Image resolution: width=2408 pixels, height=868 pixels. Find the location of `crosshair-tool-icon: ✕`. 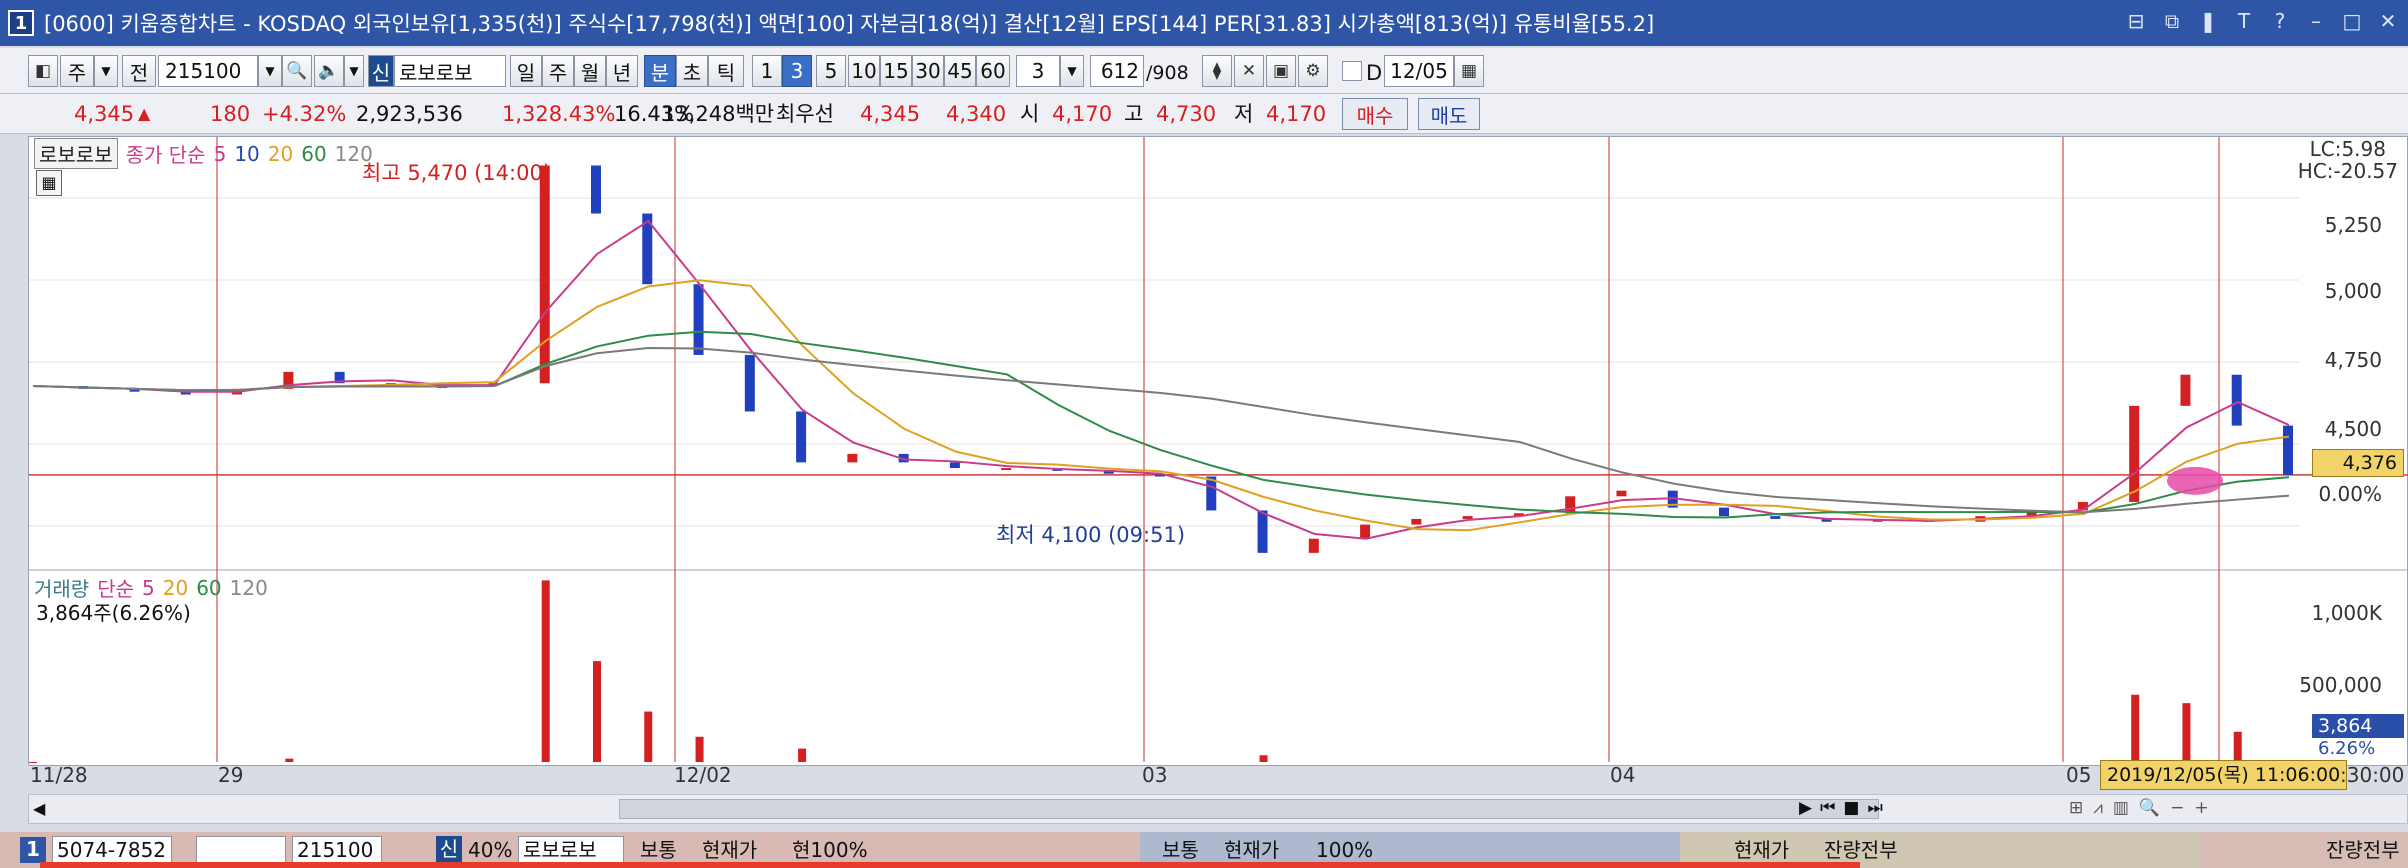

crosshair-tool-icon: ✕ is located at coordinates (1249, 71).